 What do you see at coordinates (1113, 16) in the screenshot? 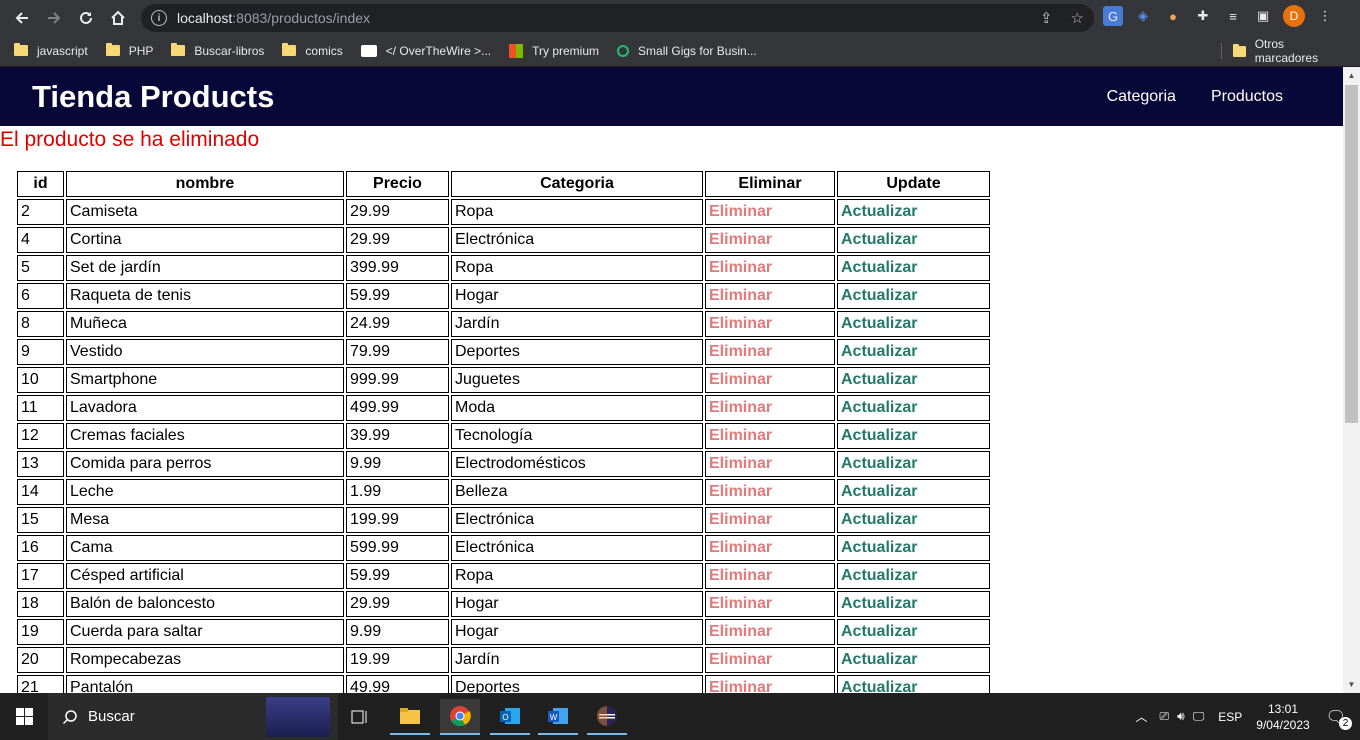
I see `translate-extension-icon: G` at bounding box center [1113, 16].